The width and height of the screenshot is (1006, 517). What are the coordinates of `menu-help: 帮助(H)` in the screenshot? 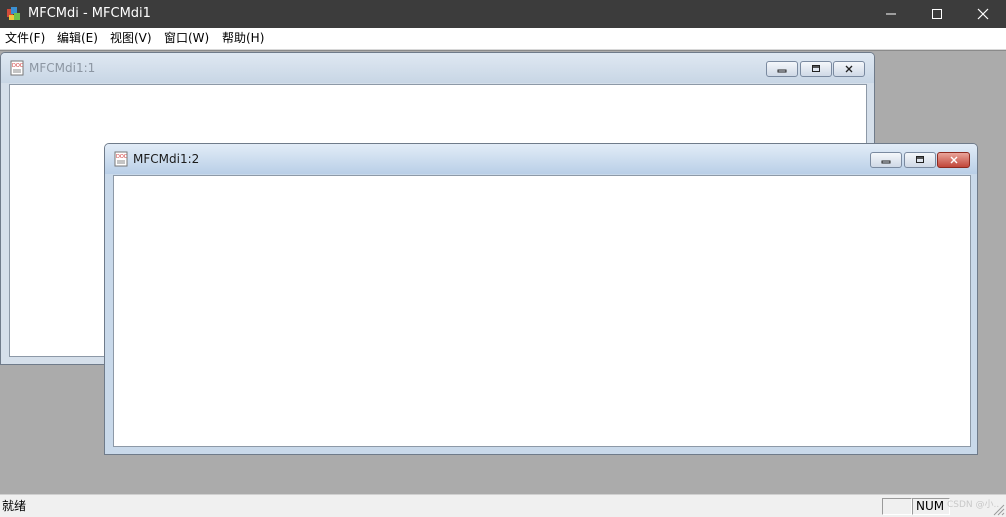 It's located at (243, 38).